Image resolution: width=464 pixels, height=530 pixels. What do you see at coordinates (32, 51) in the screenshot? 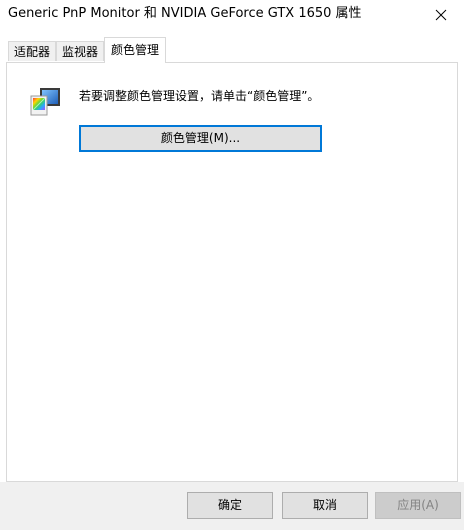
I see `tab-adapter: 适配器` at bounding box center [32, 51].